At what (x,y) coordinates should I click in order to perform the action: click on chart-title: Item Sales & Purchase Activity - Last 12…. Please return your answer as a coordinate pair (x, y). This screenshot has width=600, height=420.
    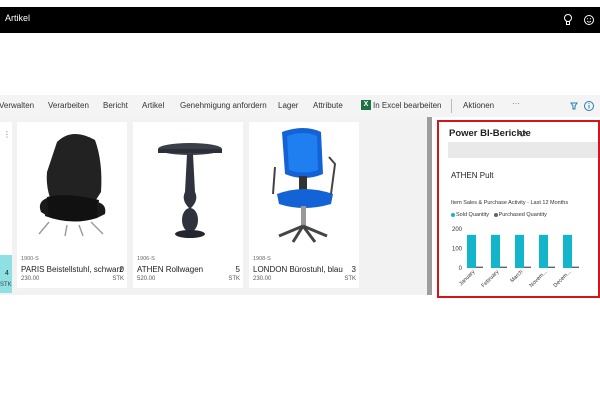
    Looking at the image, I should click on (510, 203).